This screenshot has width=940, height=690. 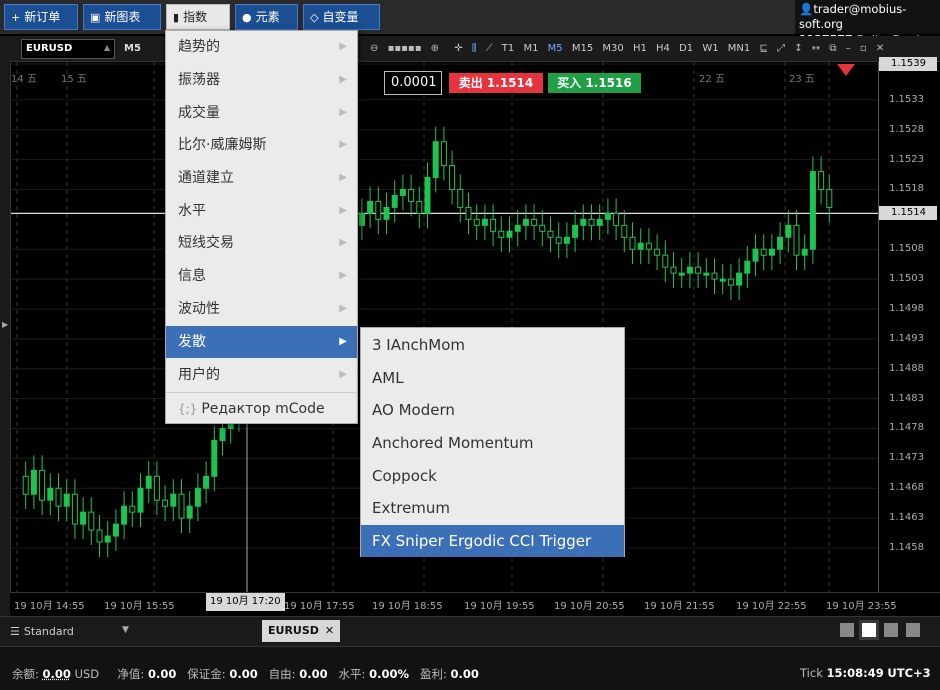 I want to click on indicators-button: ▮ 指数, so click(x=198, y=17).